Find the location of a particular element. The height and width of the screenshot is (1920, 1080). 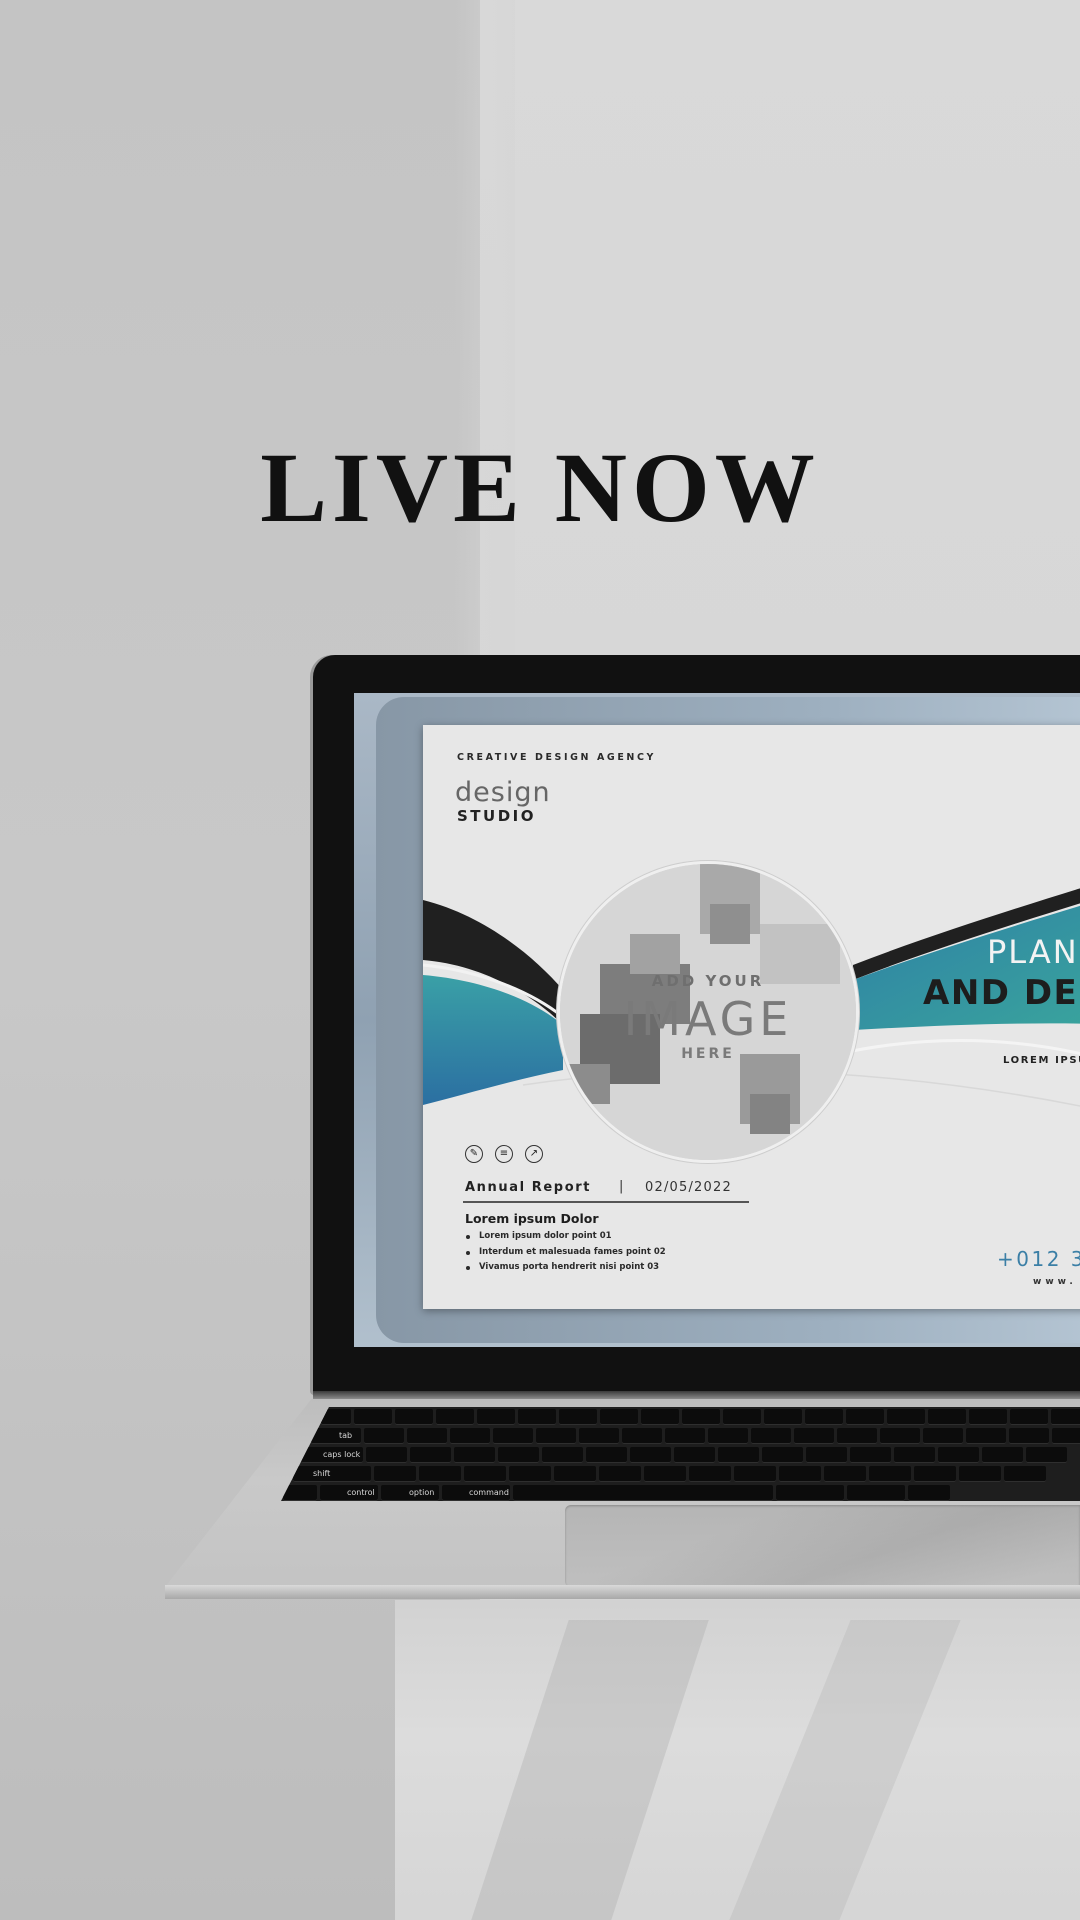

key-label-control: control is located at coordinates (361, 1492).